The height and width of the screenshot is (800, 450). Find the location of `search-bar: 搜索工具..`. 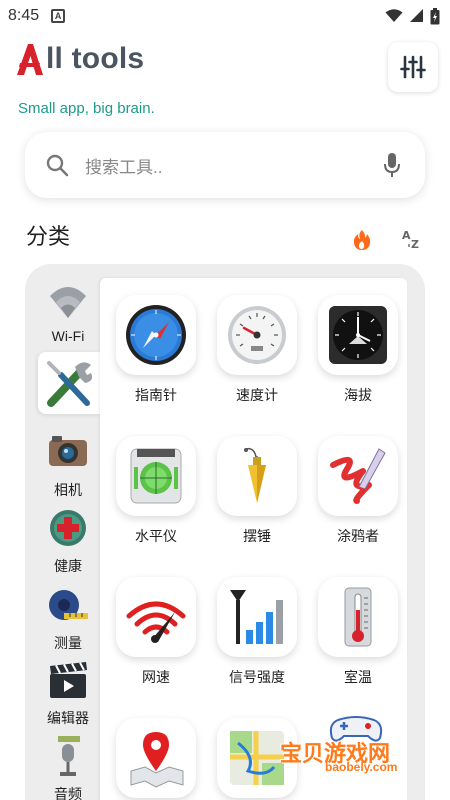

search-bar: 搜索工具.. is located at coordinates (225, 165).